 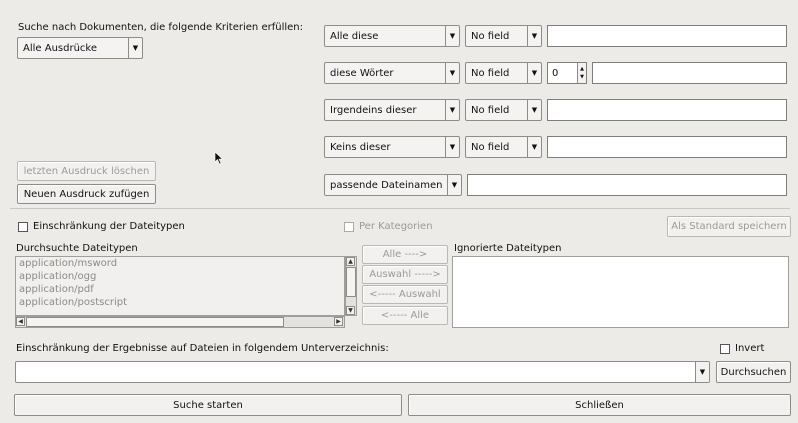 I want to click on row3-type-select: Irgendeins dieser ▼, so click(x=392, y=110).